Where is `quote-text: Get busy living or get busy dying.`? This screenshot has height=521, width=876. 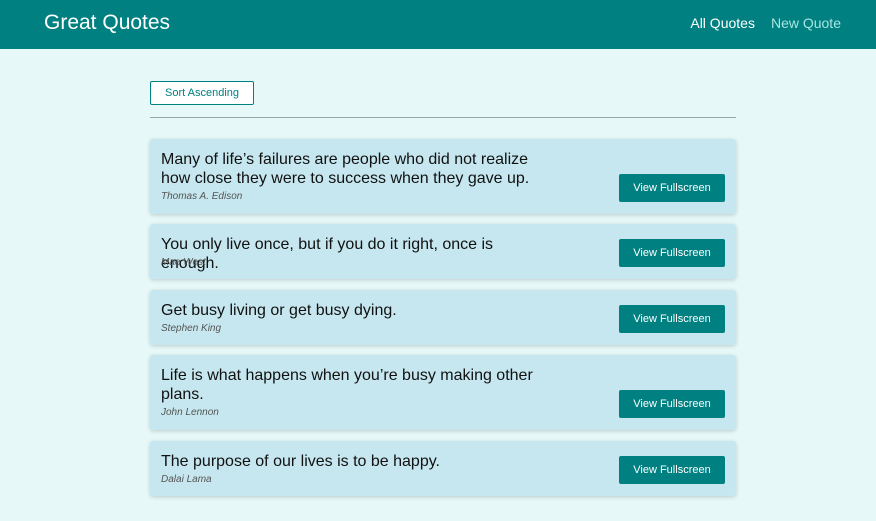
quote-text: Get busy living or get busy dying. is located at coordinates (279, 310).